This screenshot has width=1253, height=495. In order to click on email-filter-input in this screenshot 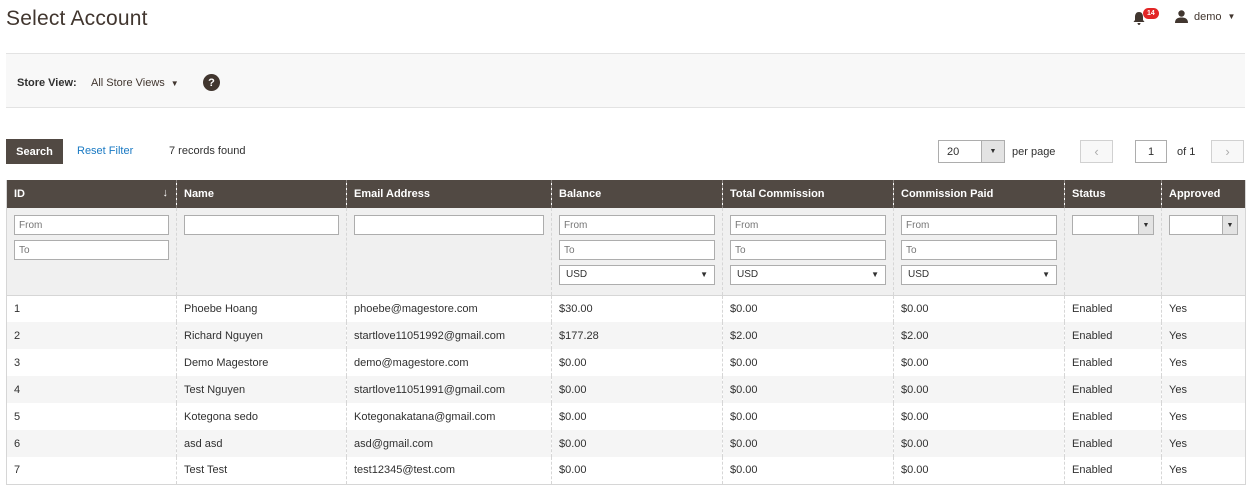, I will do `click(449, 225)`.